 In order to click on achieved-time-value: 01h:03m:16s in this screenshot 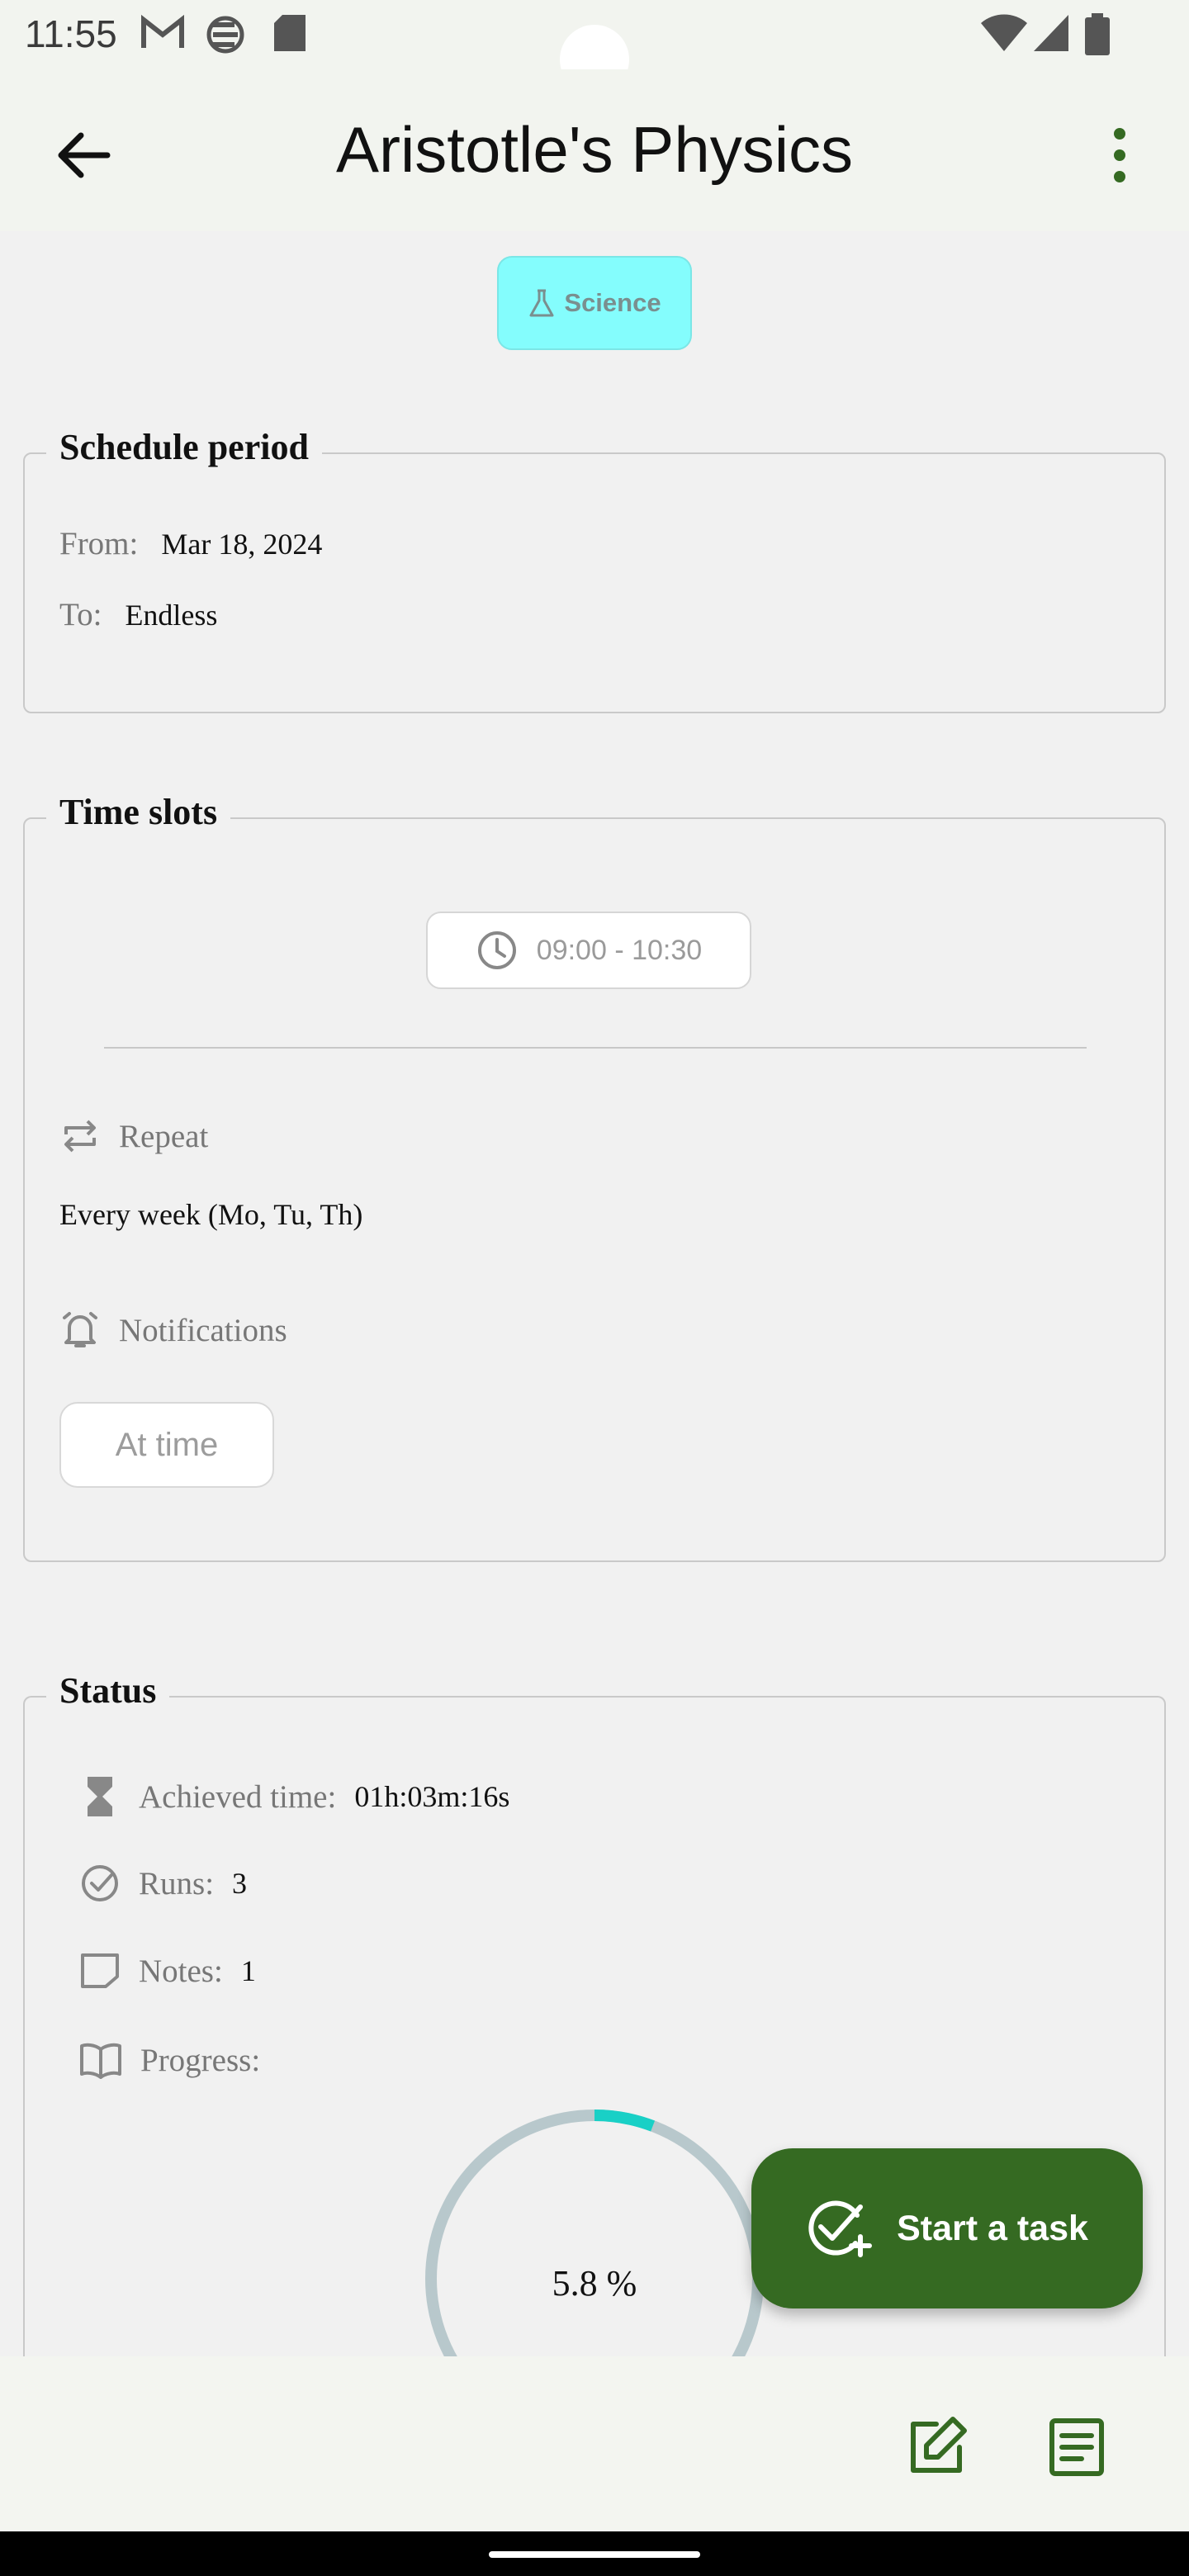, I will do `click(432, 1796)`.